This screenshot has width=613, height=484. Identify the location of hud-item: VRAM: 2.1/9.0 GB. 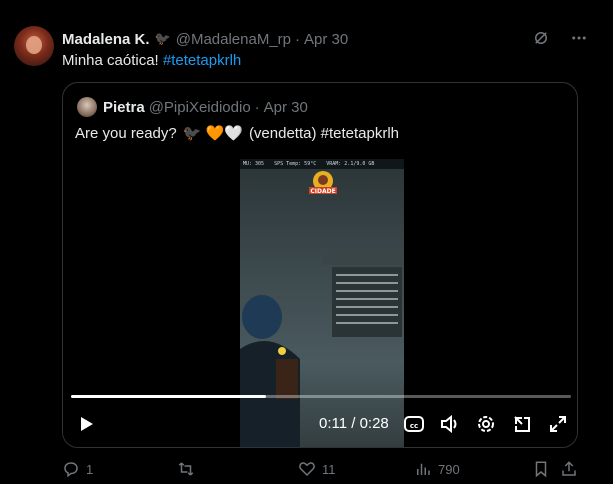
(350, 164).